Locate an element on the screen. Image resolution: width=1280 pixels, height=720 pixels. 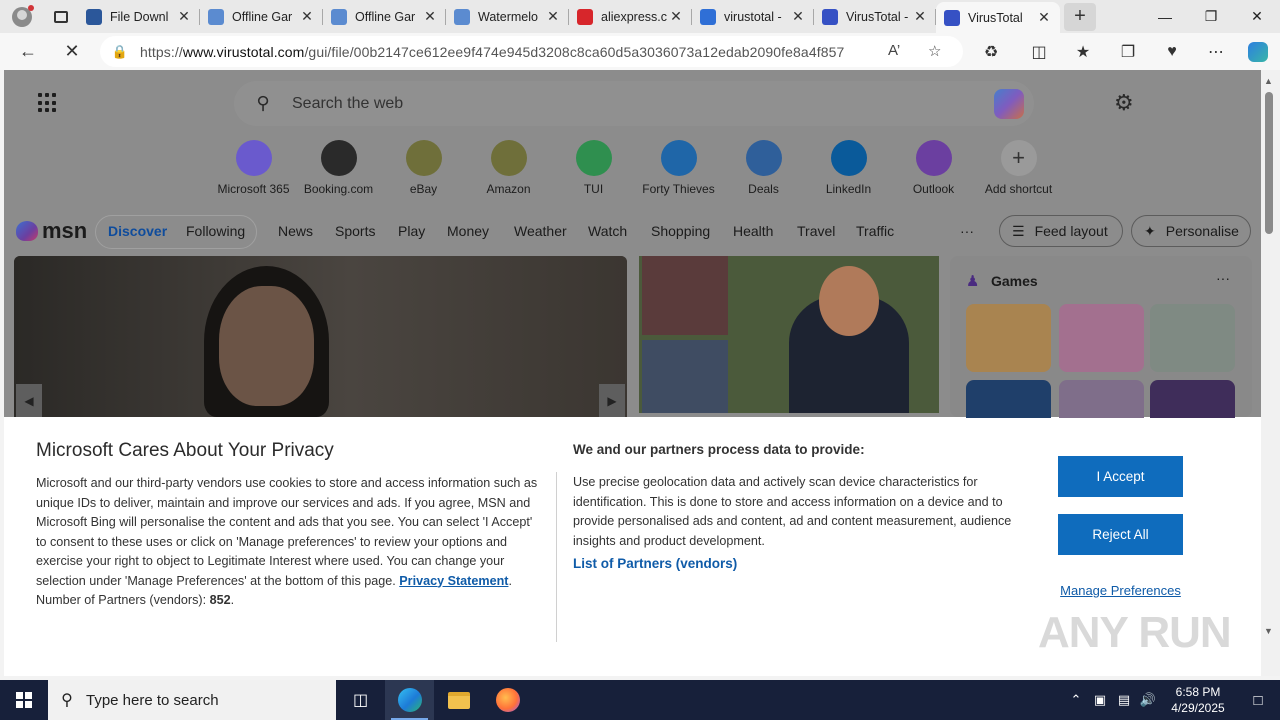
privacy-statement-link: Privacy Statement is located at coordinates (453, 581).